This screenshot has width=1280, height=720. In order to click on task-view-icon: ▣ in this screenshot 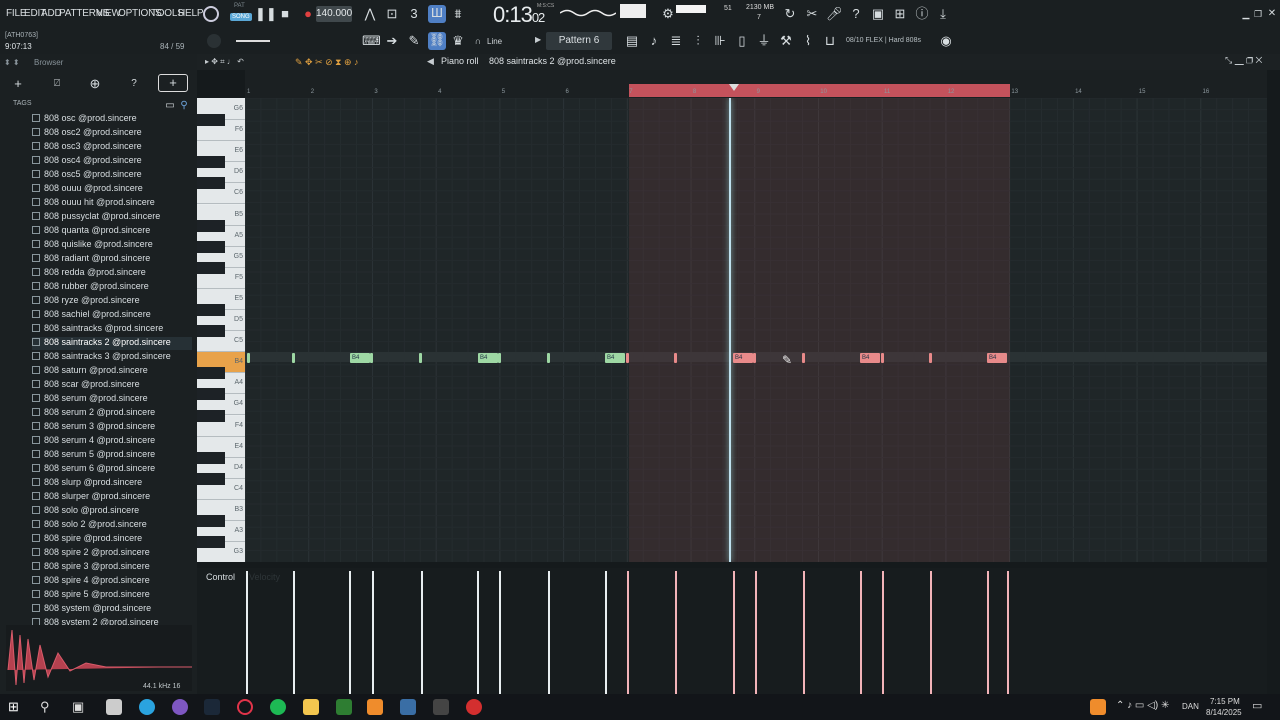, I will do `click(80, 707)`.